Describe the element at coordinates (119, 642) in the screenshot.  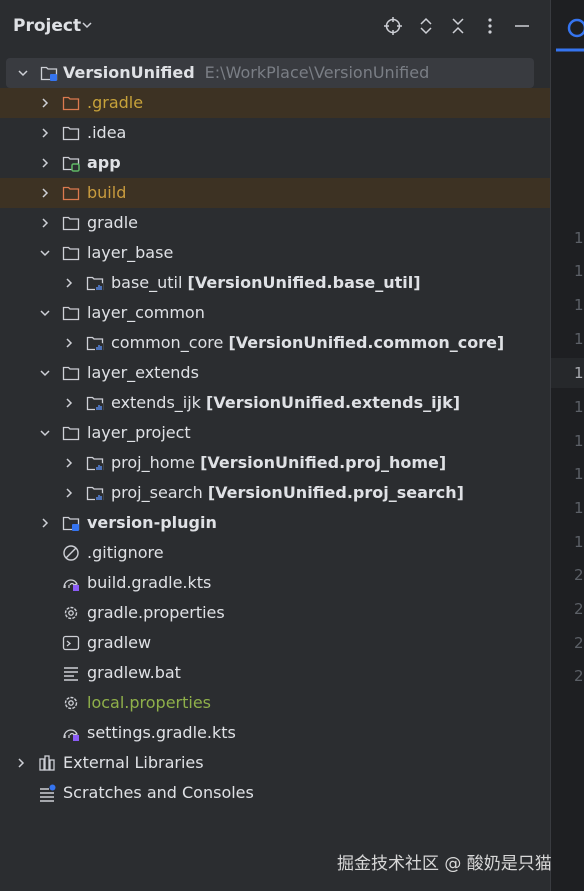
I see `tree-node-label: gradlew` at that location.